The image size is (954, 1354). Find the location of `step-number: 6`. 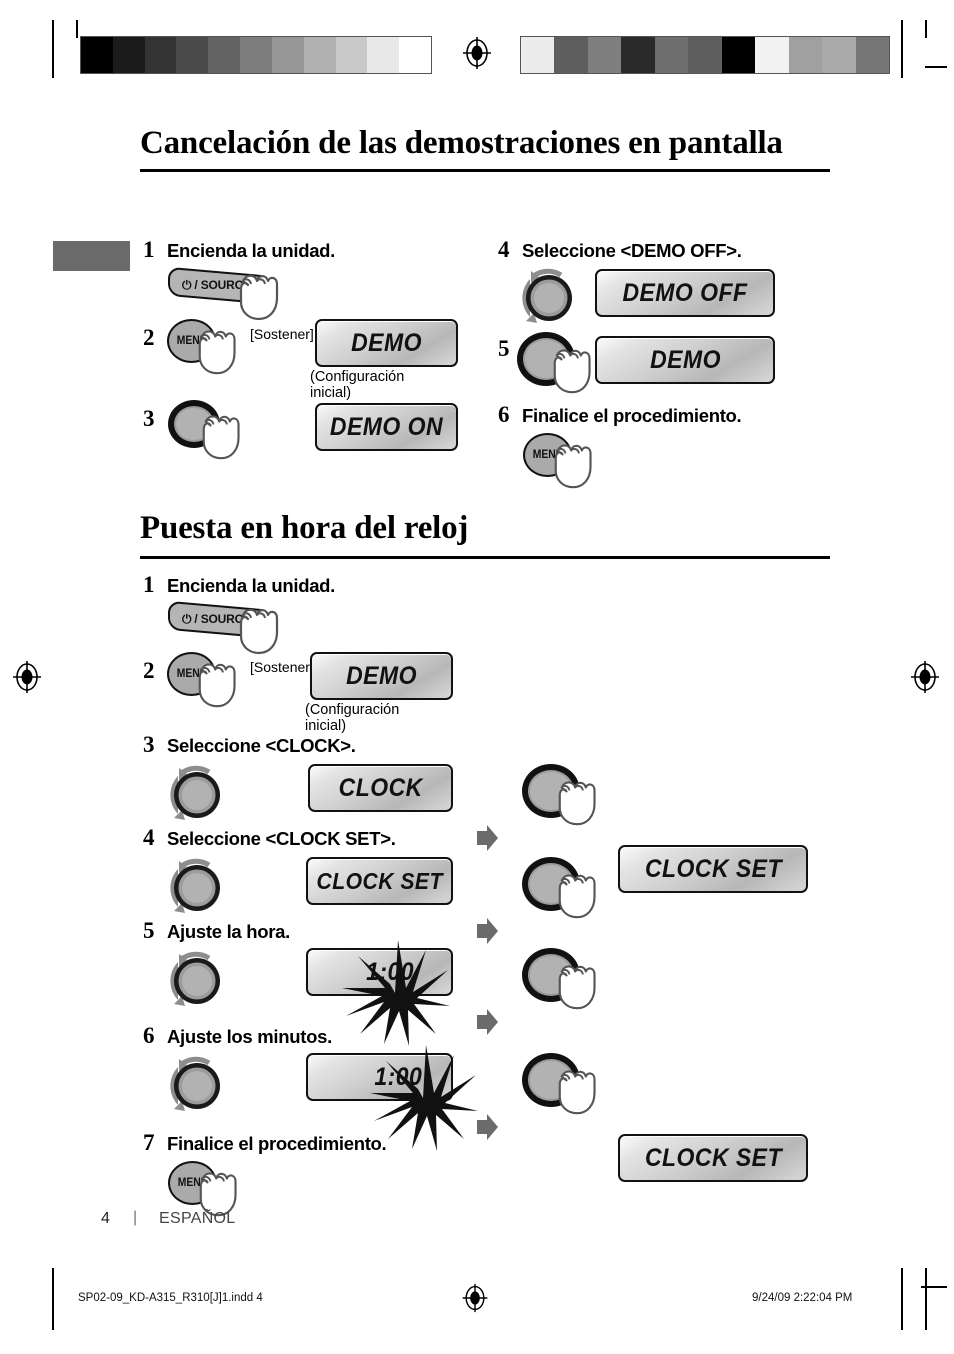

step-number: 6 is located at coordinates (504, 414).